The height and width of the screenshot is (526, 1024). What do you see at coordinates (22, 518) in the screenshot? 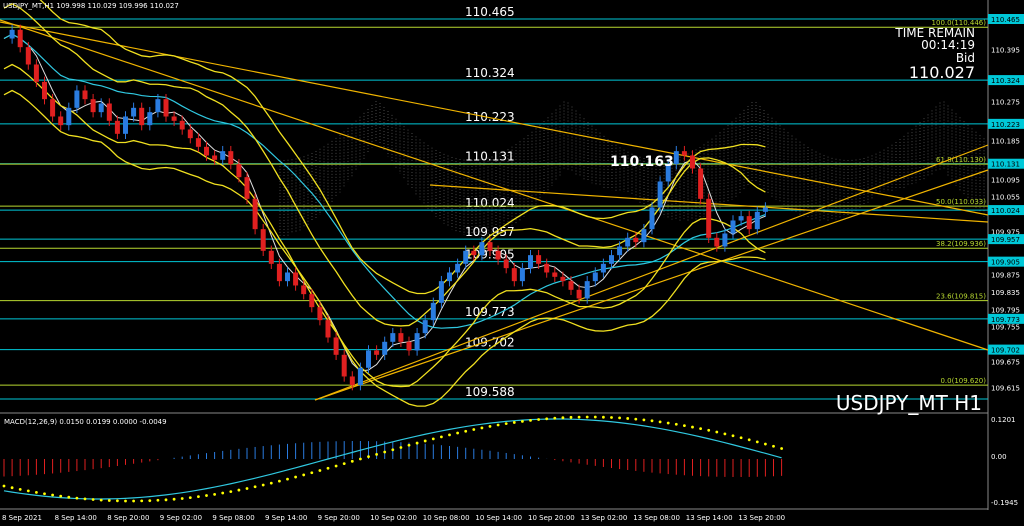
I see `time-axis-label: 8 Sep 2021` at bounding box center [22, 518].